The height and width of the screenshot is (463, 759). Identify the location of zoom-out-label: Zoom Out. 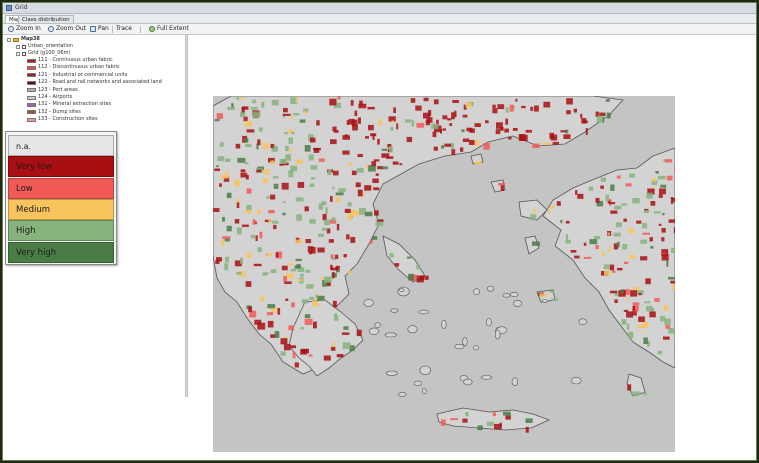
(71, 28).